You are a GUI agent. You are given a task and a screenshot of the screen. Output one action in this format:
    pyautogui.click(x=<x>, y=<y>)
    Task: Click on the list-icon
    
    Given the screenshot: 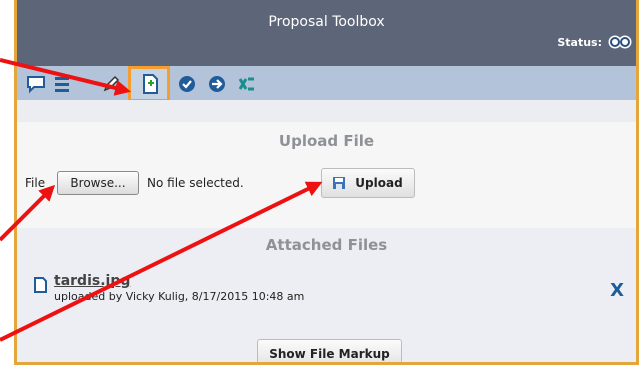 What is the action you would take?
    pyautogui.click(x=62, y=84)
    